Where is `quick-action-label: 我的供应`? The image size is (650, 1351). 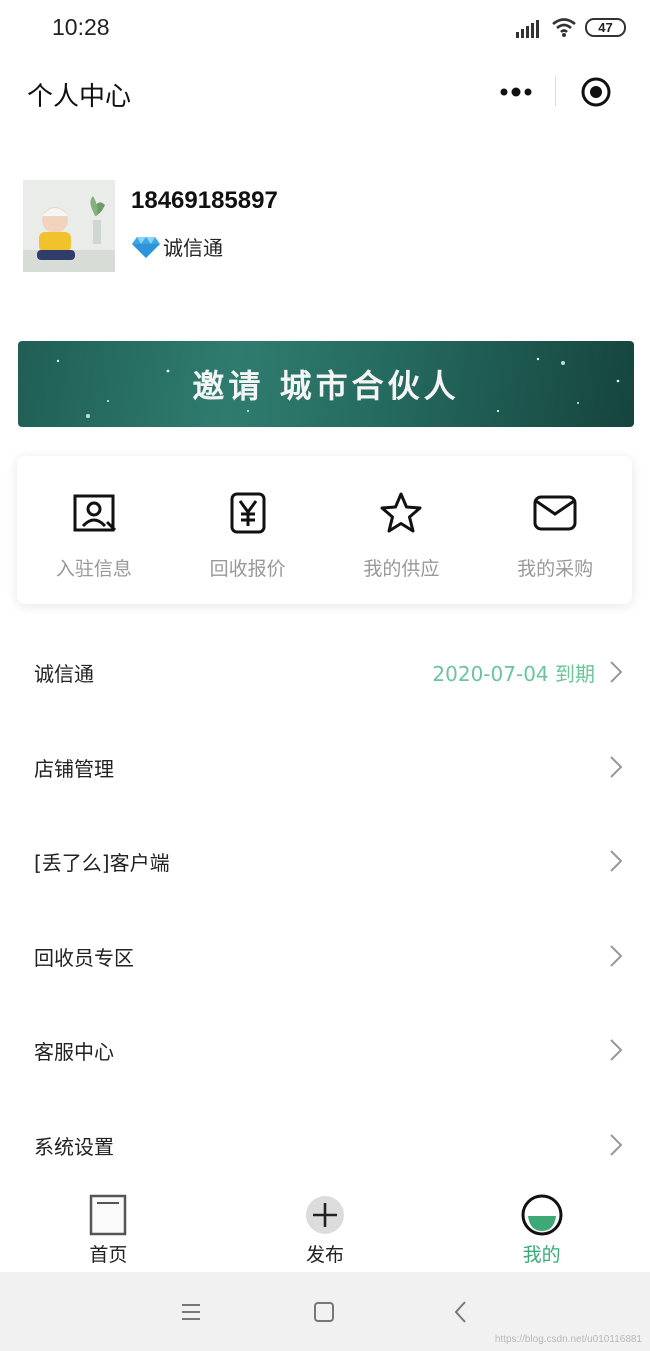 quick-action-label: 我的供应 is located at coordinates (401, 569).